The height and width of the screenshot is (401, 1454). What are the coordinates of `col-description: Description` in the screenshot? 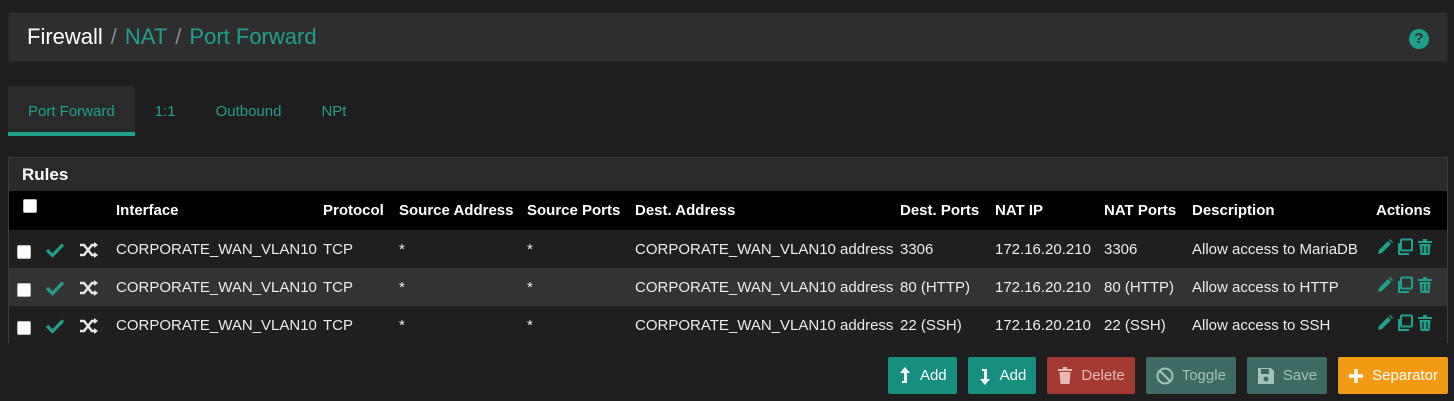 It's located at (1284, 210).